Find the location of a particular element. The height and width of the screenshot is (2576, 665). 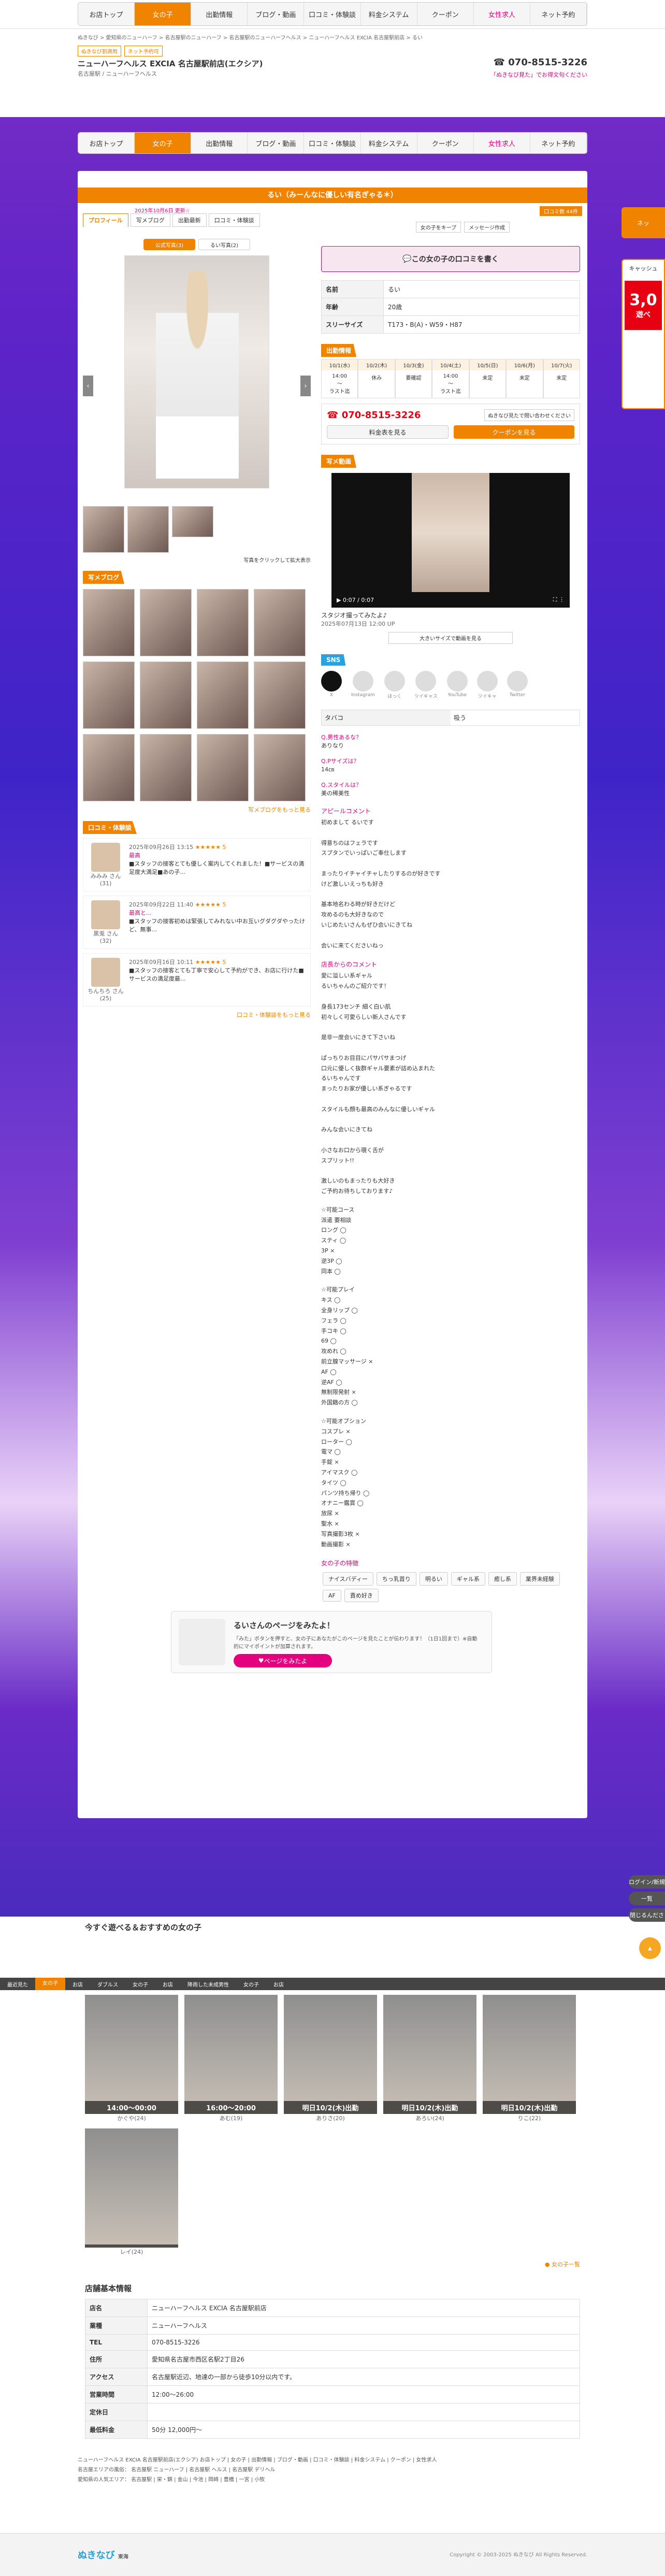

nav-schedule: 出勤情報 is located at coordinates (219, 14).